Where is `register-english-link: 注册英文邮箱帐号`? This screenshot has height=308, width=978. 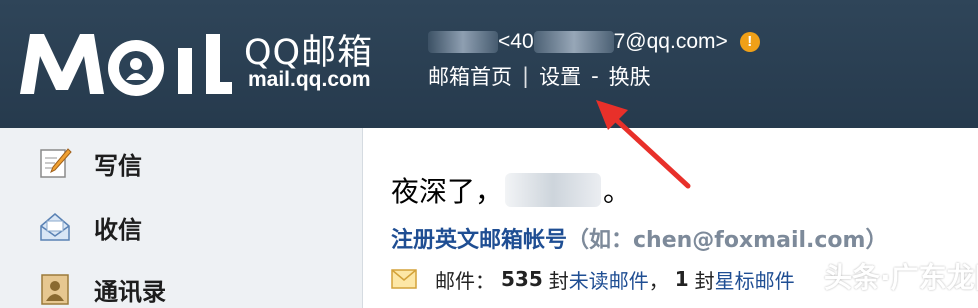
register-english-link: 注册英文邮箱帐号 is located at coordinates (479, 240).